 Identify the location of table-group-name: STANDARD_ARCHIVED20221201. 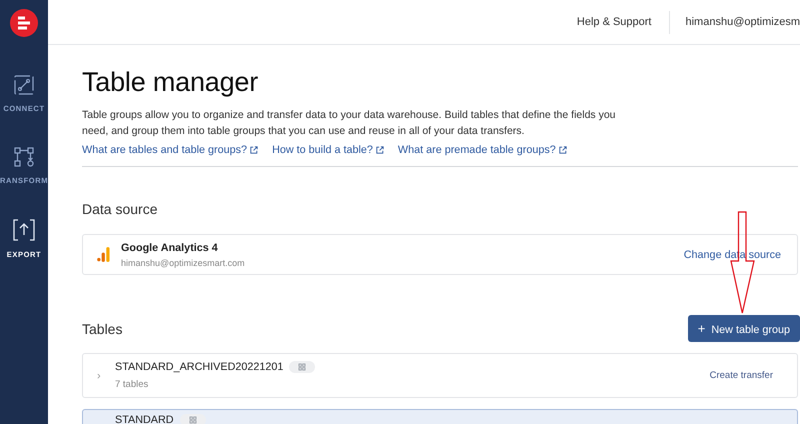
(199, 367).